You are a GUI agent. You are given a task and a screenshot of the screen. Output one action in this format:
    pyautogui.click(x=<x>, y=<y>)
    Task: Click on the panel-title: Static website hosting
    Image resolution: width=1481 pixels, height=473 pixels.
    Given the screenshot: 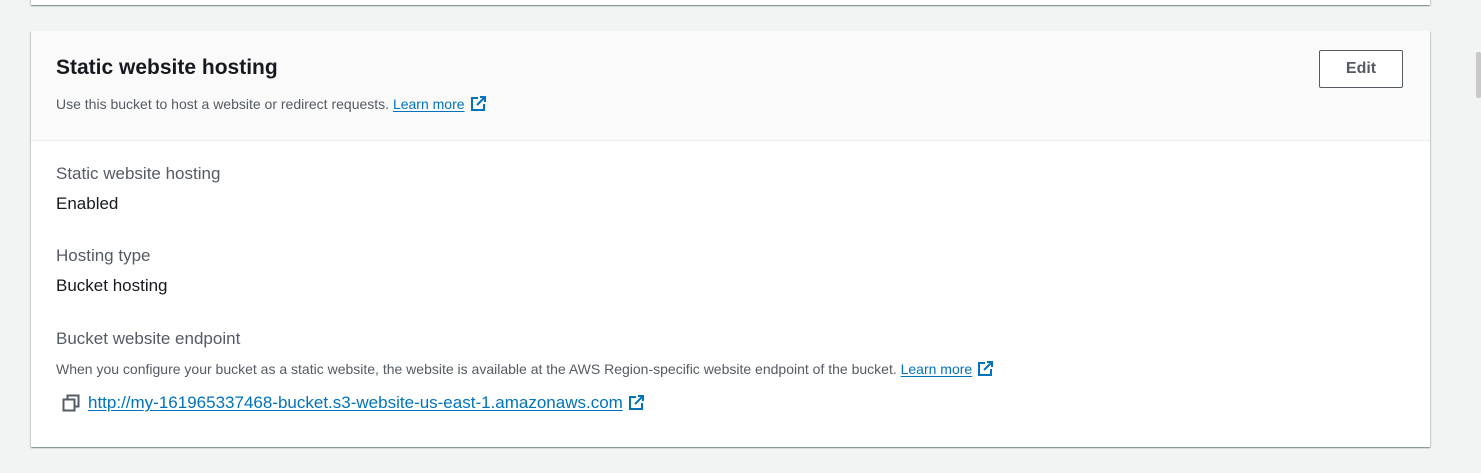 What is the action you would take?
    pyautogui.click(x=167, y=67)
    